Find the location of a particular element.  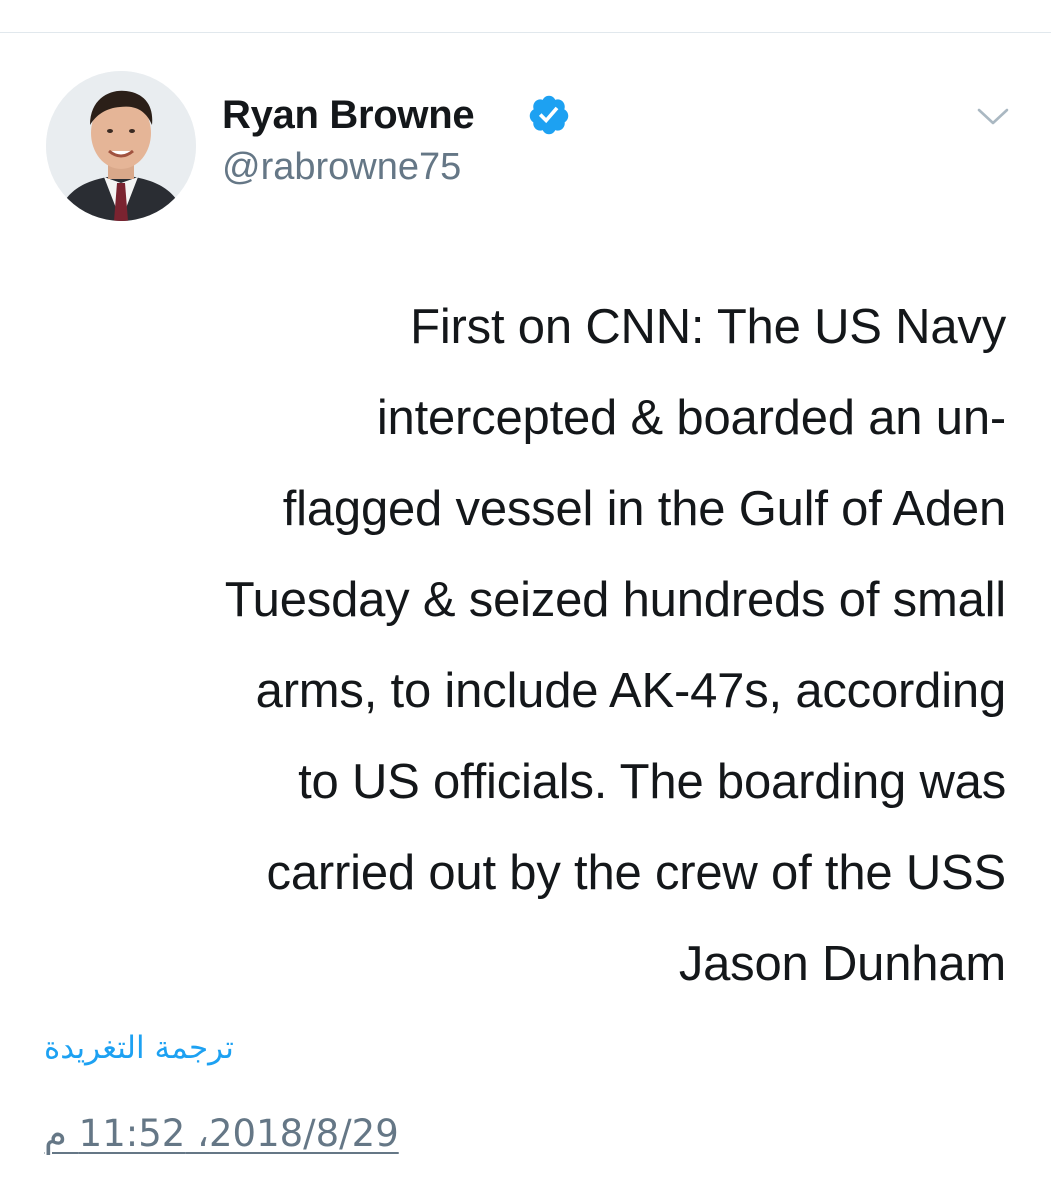

verified-badge-icon is located at coordinates (549, 115).